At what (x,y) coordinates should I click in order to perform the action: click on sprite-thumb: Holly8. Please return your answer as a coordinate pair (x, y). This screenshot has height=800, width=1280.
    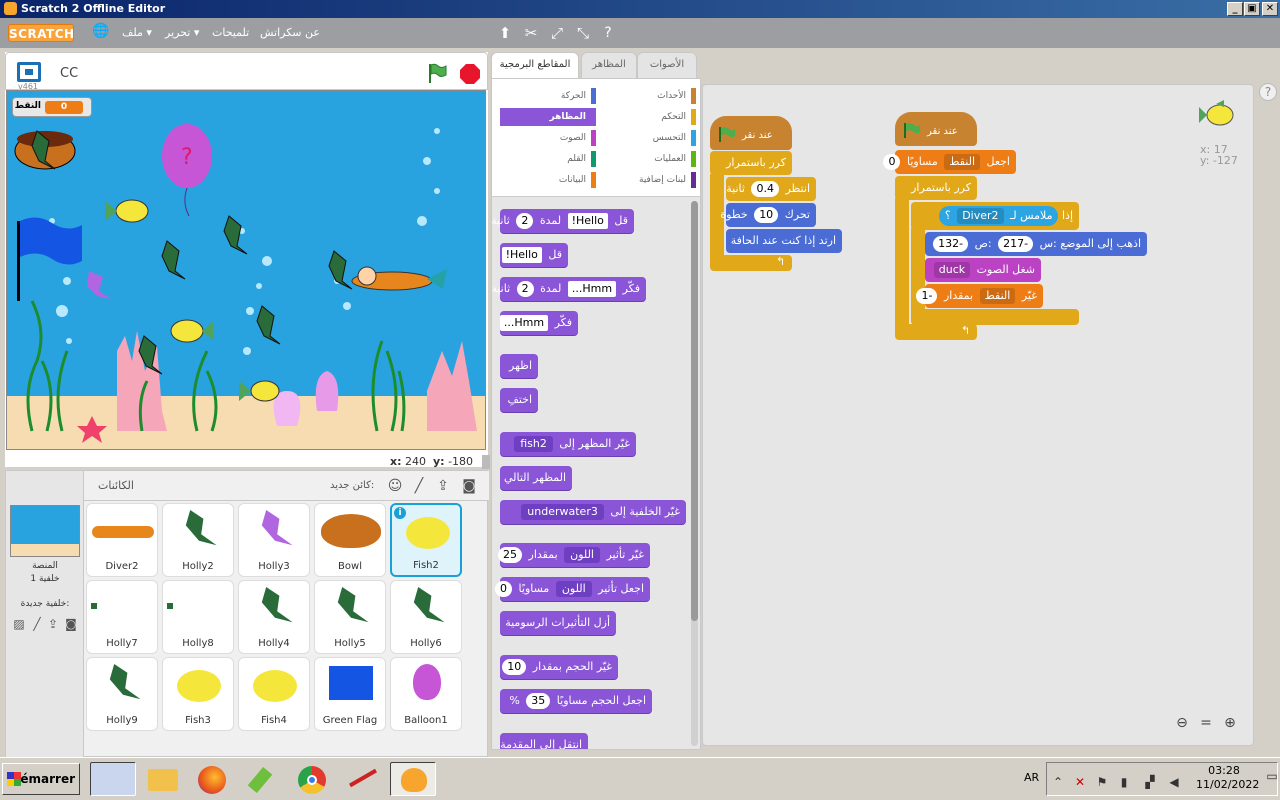
    Looking at the image, I should click on (198, 617).